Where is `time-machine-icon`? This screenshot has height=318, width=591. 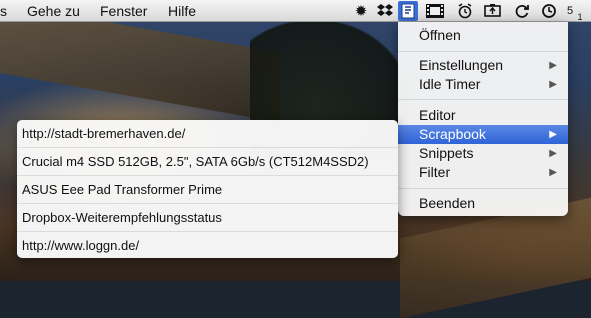 time-machine-icon is located at coordinates (549, 11).